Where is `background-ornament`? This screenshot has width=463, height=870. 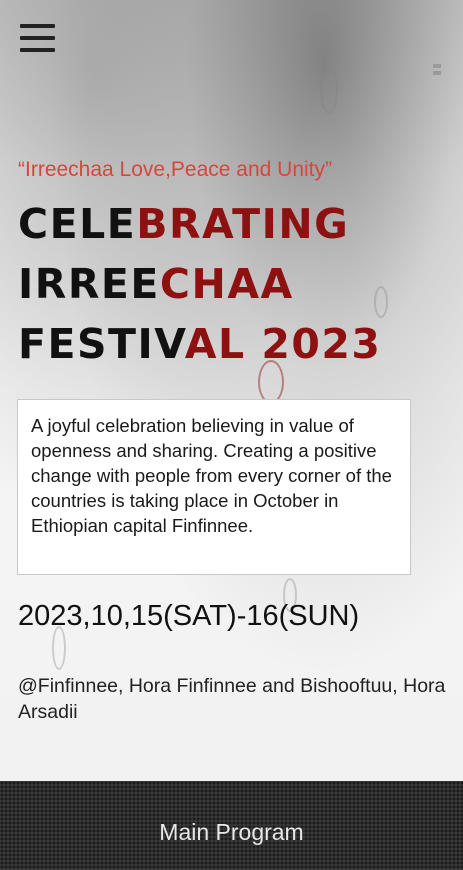
background-ornament is located at coordinates (329, 90).